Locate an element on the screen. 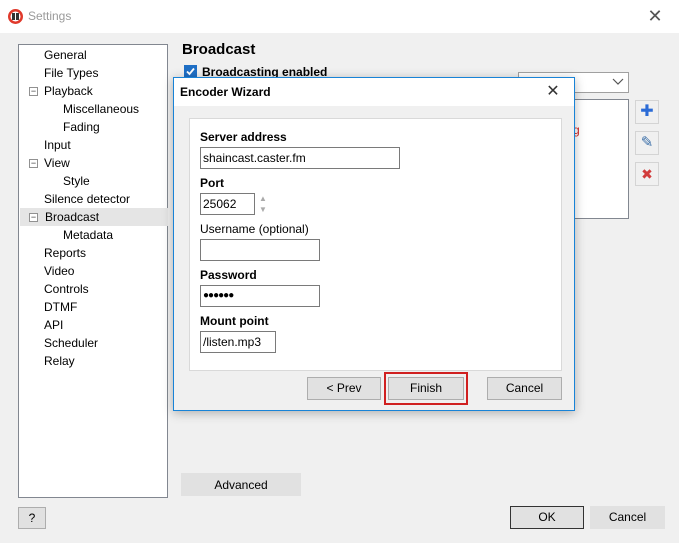 Image resolution: width=679 pixels, height=543 pixels. server-address-input: shaincast.caster.fm is located at coordinates (300, 158).